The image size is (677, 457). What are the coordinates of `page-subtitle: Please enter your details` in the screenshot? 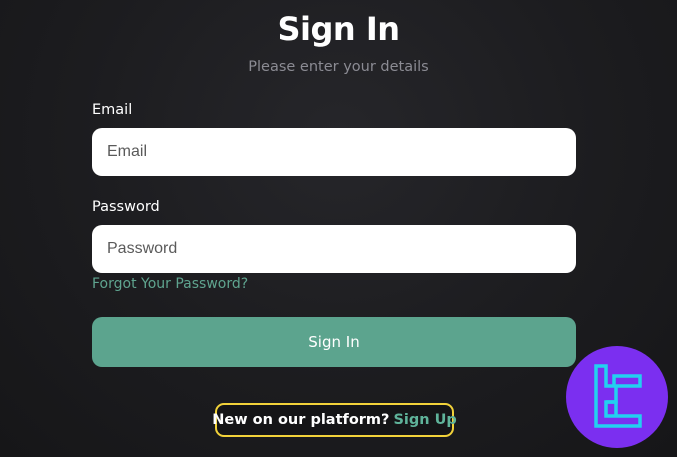 It's located at (338, 67).